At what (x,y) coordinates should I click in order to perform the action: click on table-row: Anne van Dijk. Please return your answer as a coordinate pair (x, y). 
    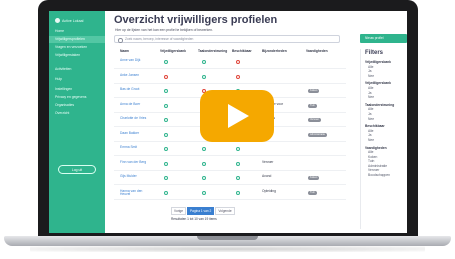
    Looking at the image, I should click on (230, 63).